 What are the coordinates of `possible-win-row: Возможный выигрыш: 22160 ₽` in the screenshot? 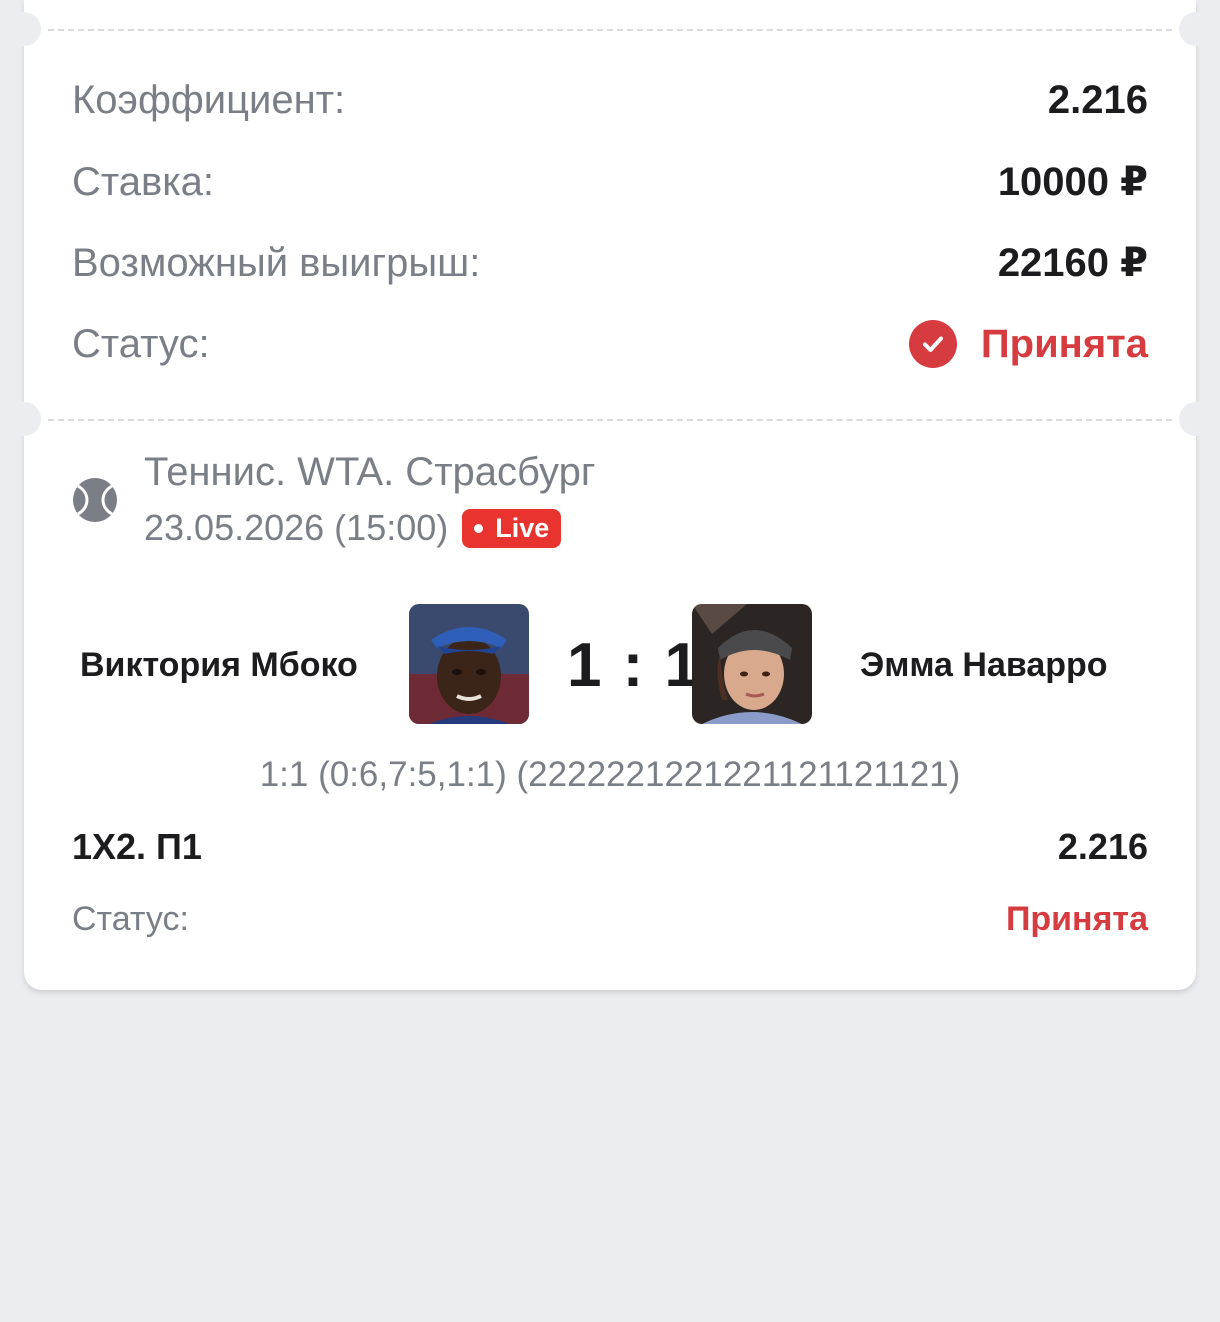 It's located at (610, 263).